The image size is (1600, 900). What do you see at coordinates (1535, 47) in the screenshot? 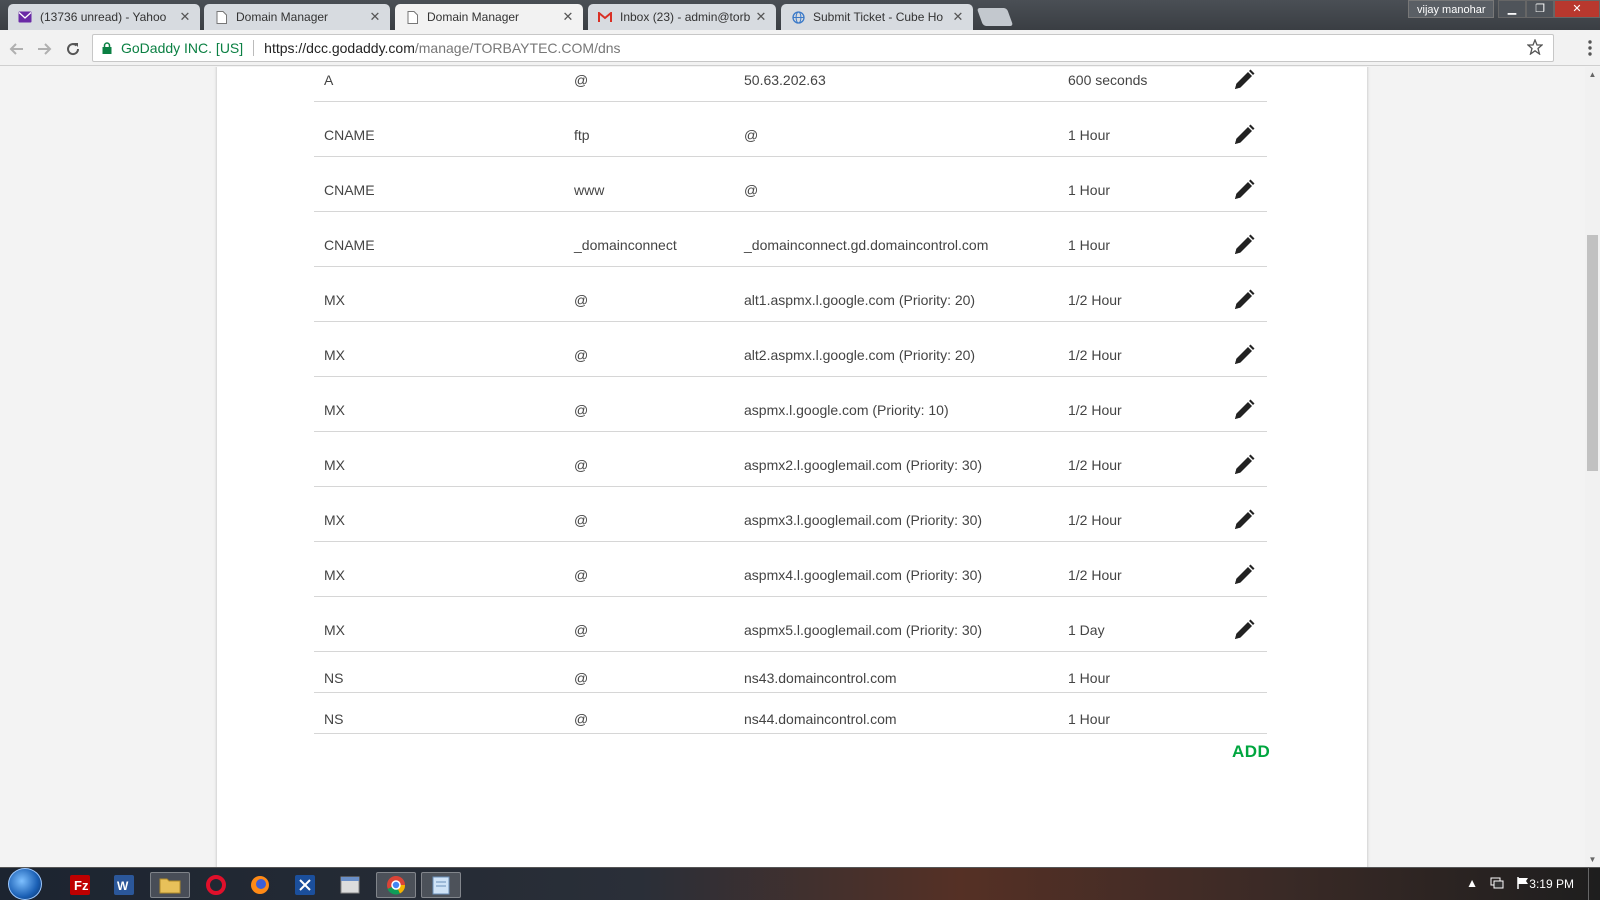
I see `bookmark-star-icon` at bounding box center [1535, 47].